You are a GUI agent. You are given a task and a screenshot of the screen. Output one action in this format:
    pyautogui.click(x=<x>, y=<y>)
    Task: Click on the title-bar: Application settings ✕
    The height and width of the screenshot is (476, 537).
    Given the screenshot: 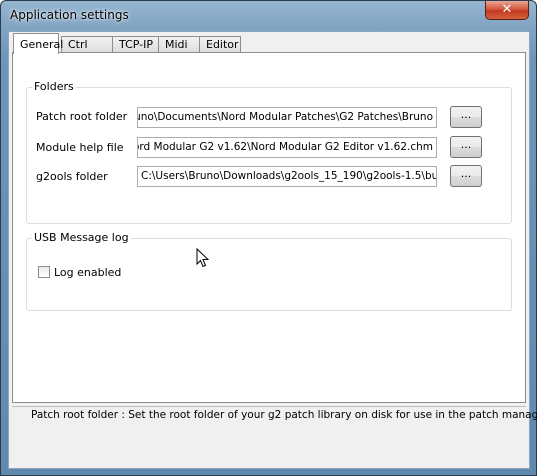 What is the action you would take?
    pyautogui.click(x=268, y=16)
    